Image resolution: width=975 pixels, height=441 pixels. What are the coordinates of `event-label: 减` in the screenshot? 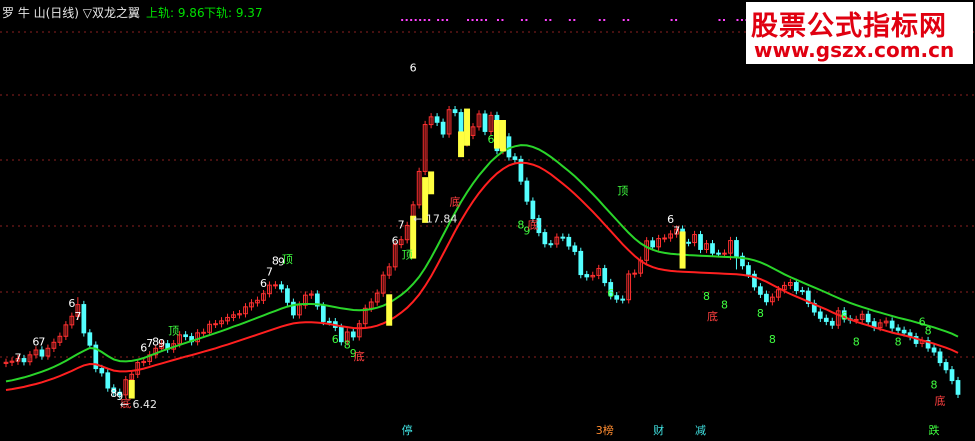 It's located at (700, 430).